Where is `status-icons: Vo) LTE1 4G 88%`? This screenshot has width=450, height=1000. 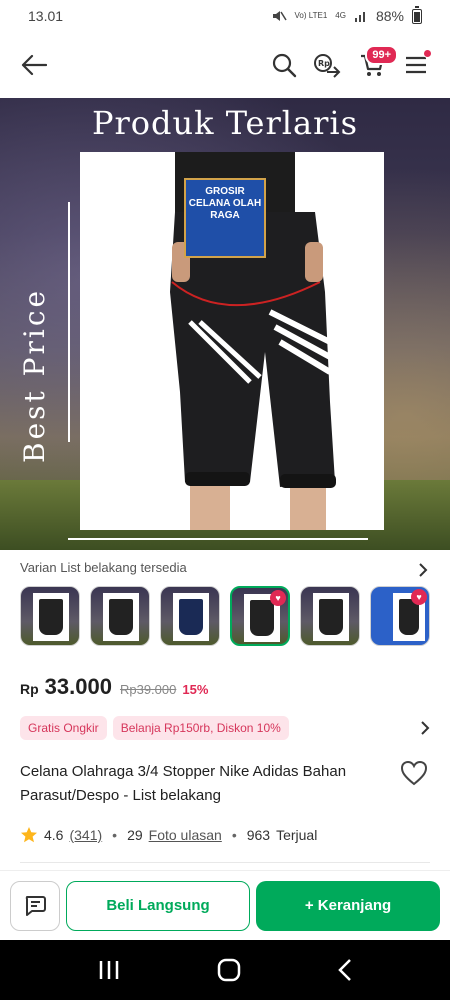 status-icons: Vo) LTE1 4G 88% is located at coordinates (346, 14).